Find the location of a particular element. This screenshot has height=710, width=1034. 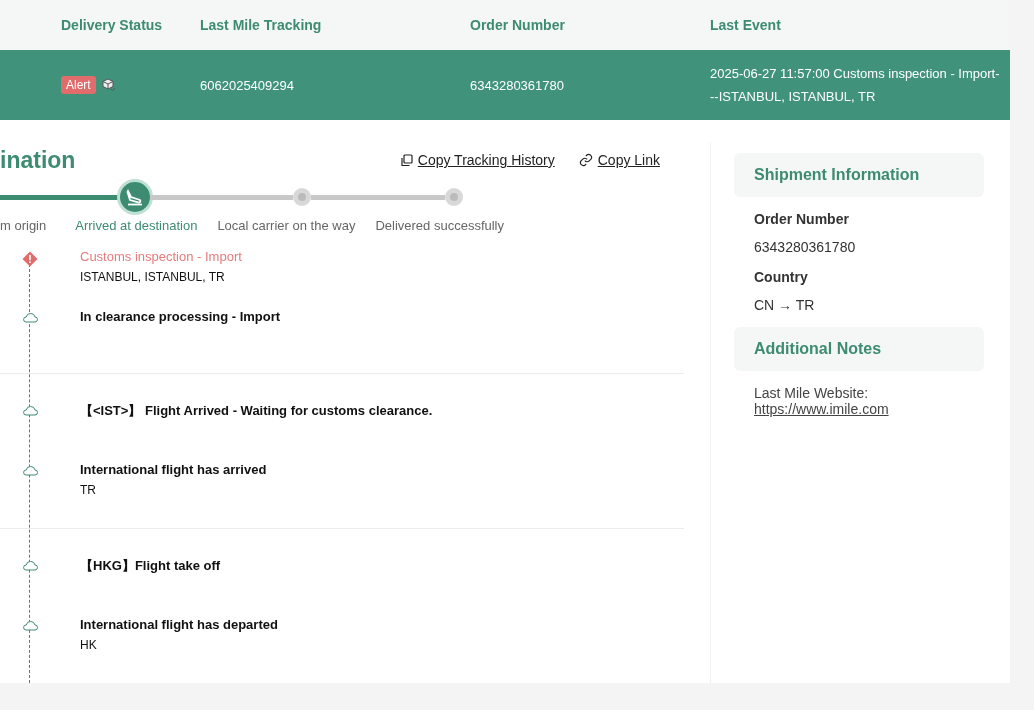

column-header: Order Number is located at coordinates (518, 25).